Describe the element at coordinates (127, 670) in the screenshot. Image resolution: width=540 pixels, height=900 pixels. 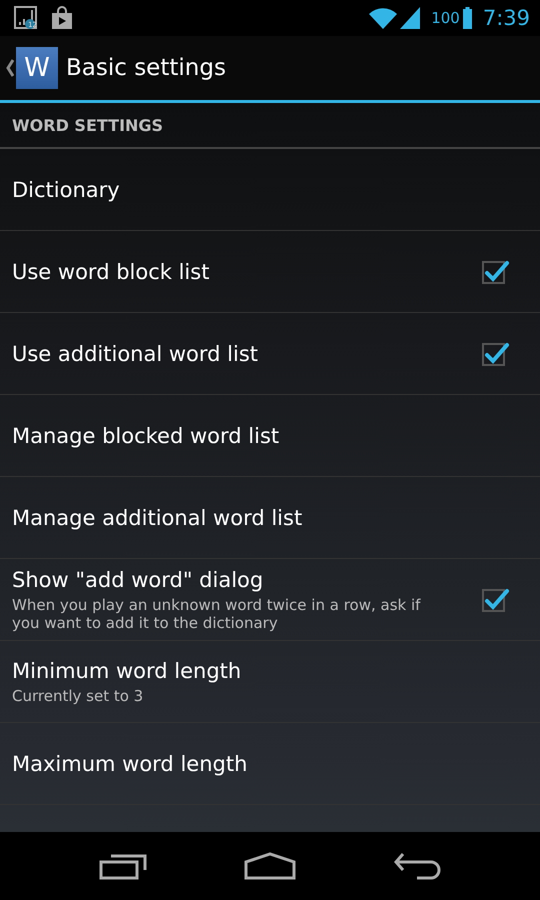
I see `item-title: Minimum word length` at that location.